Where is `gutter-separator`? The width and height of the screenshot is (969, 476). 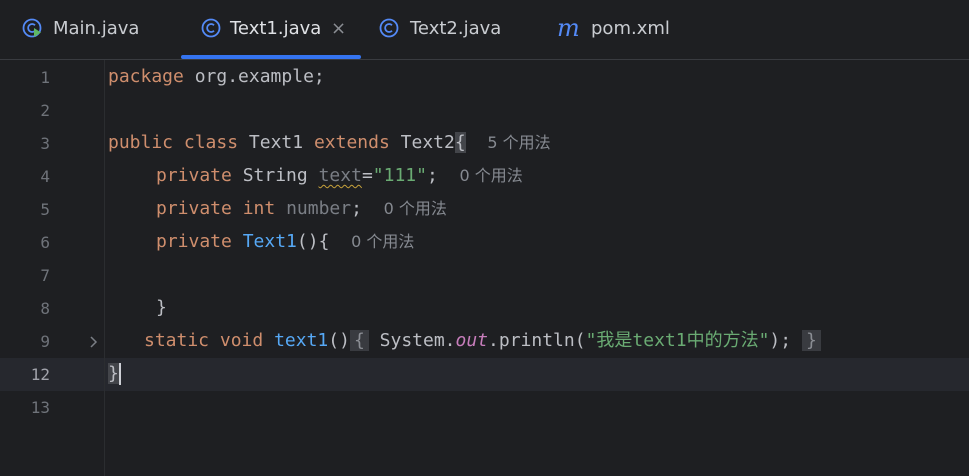
gutter-separator is located at coordinates (104, 268).